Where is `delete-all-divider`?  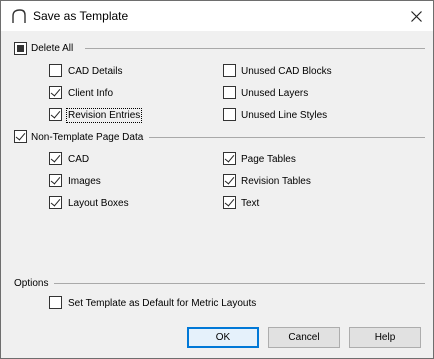 delete-all-divider is located at coordinates (255, 48).